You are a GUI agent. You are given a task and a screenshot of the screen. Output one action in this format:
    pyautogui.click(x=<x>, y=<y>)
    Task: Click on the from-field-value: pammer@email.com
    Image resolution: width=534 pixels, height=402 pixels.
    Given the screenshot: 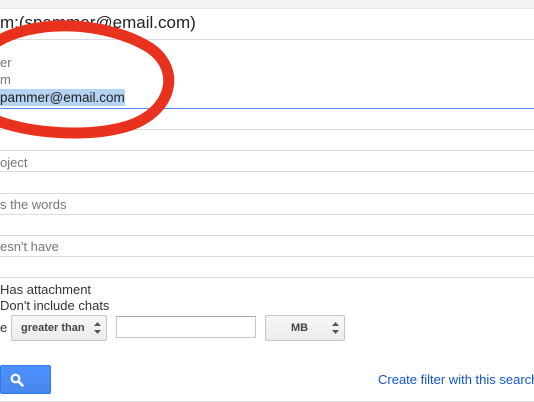 What is the action you would take?
    pyautogui.click(x=62, y=97)
    